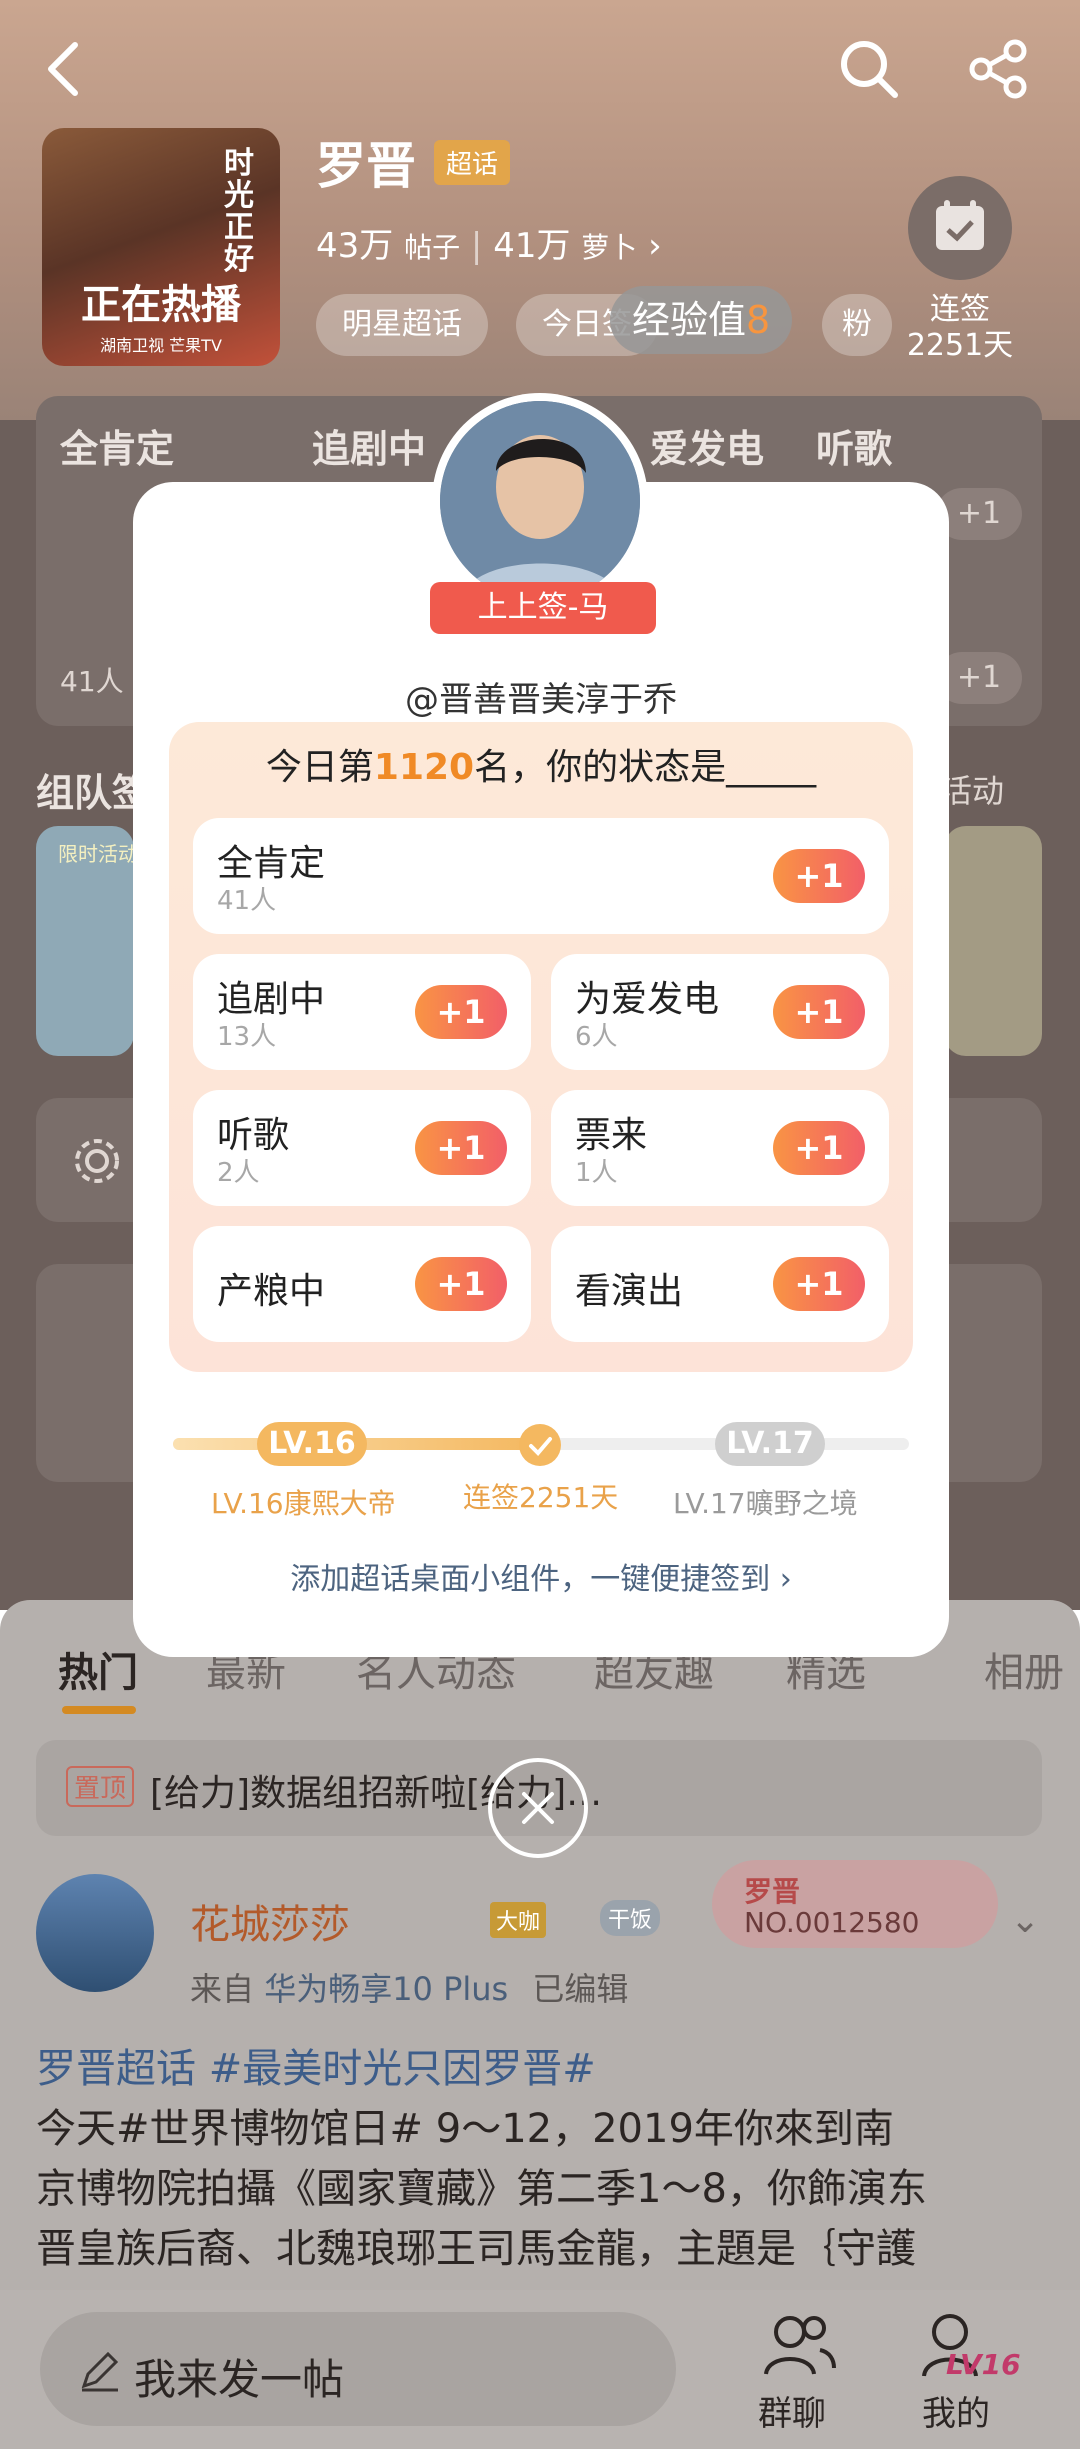 This screenshot has width=1080, height=2449. What do you see at coordinates (271, 863) in the screenshot?
I see `option-name: 全肯定` at bounding box center [271, 863].